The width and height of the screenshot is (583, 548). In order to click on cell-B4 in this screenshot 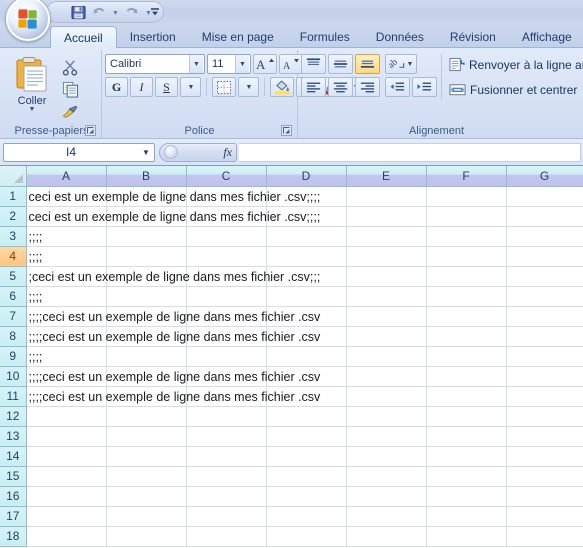, I will do `click(146, 256)`.